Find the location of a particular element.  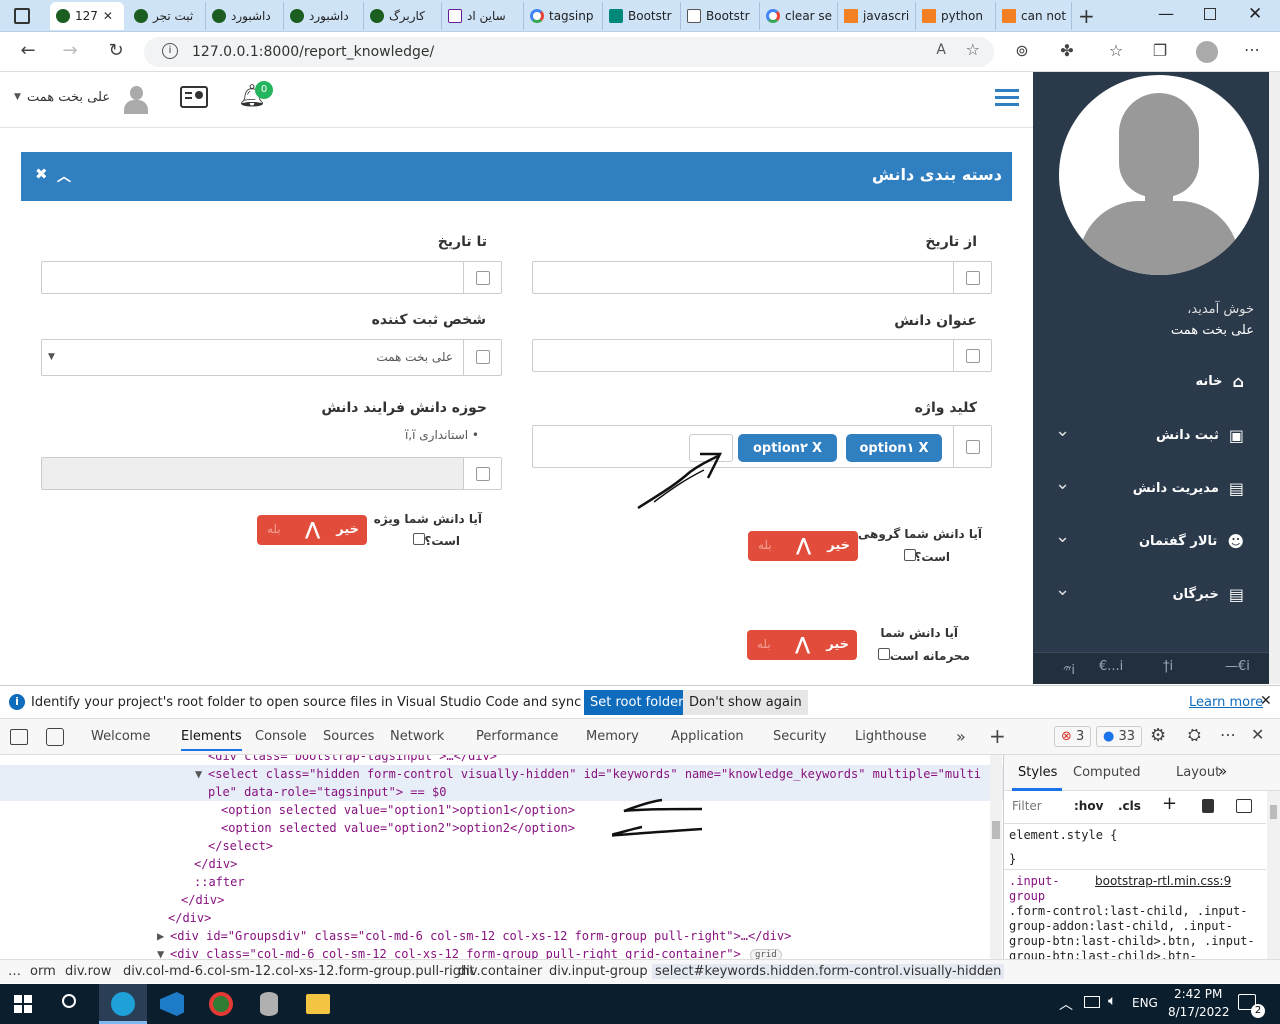

inspect-element-icon is located at coordinates (19, 737).